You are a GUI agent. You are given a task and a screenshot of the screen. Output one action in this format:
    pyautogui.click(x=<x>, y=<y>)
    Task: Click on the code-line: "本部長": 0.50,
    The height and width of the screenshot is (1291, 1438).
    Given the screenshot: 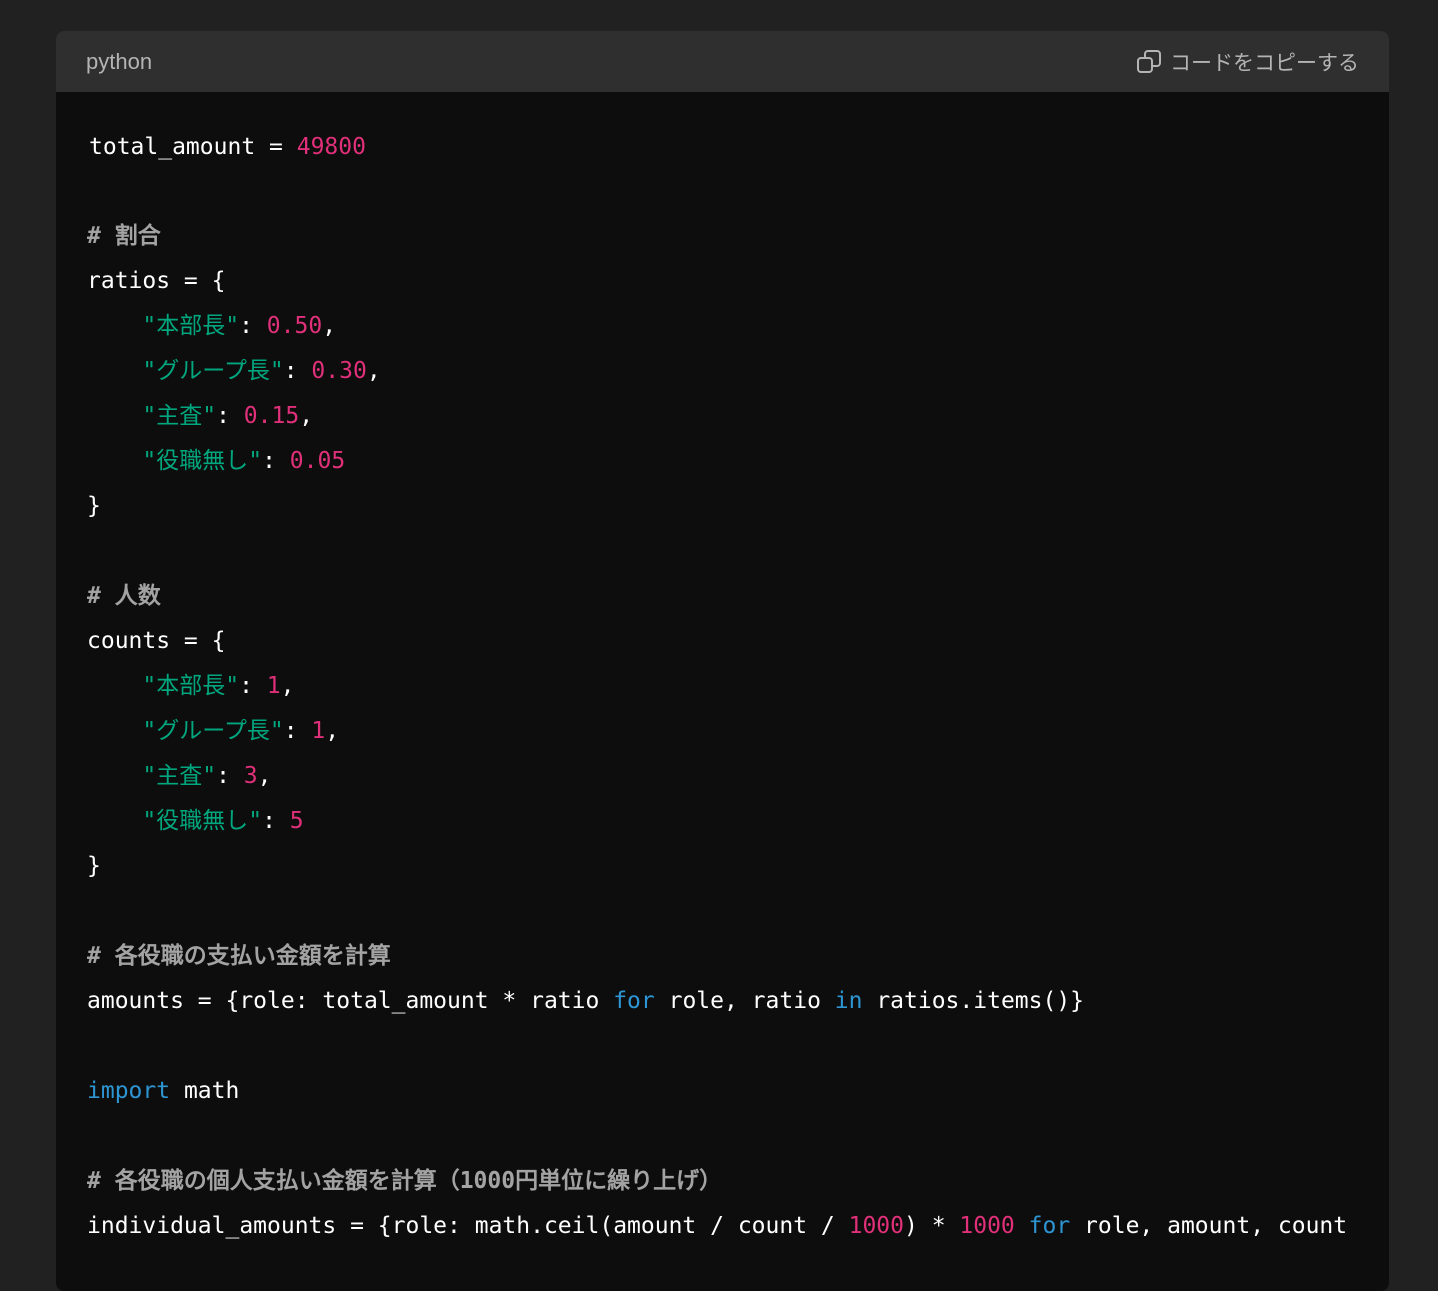 What is the action you would take?
    pyautogui.click(x=211, y=326)
    